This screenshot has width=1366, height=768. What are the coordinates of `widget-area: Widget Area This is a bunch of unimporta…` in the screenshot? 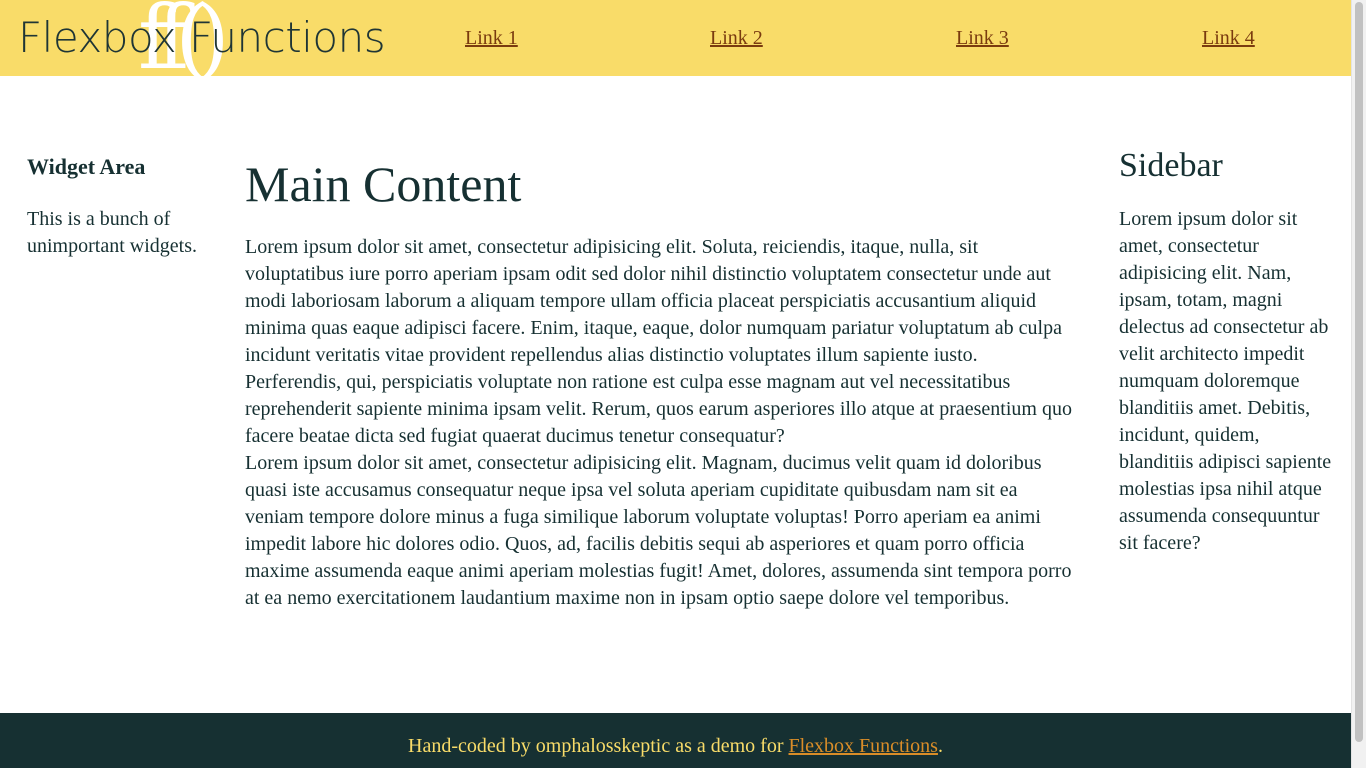 It's located at (117, 206).